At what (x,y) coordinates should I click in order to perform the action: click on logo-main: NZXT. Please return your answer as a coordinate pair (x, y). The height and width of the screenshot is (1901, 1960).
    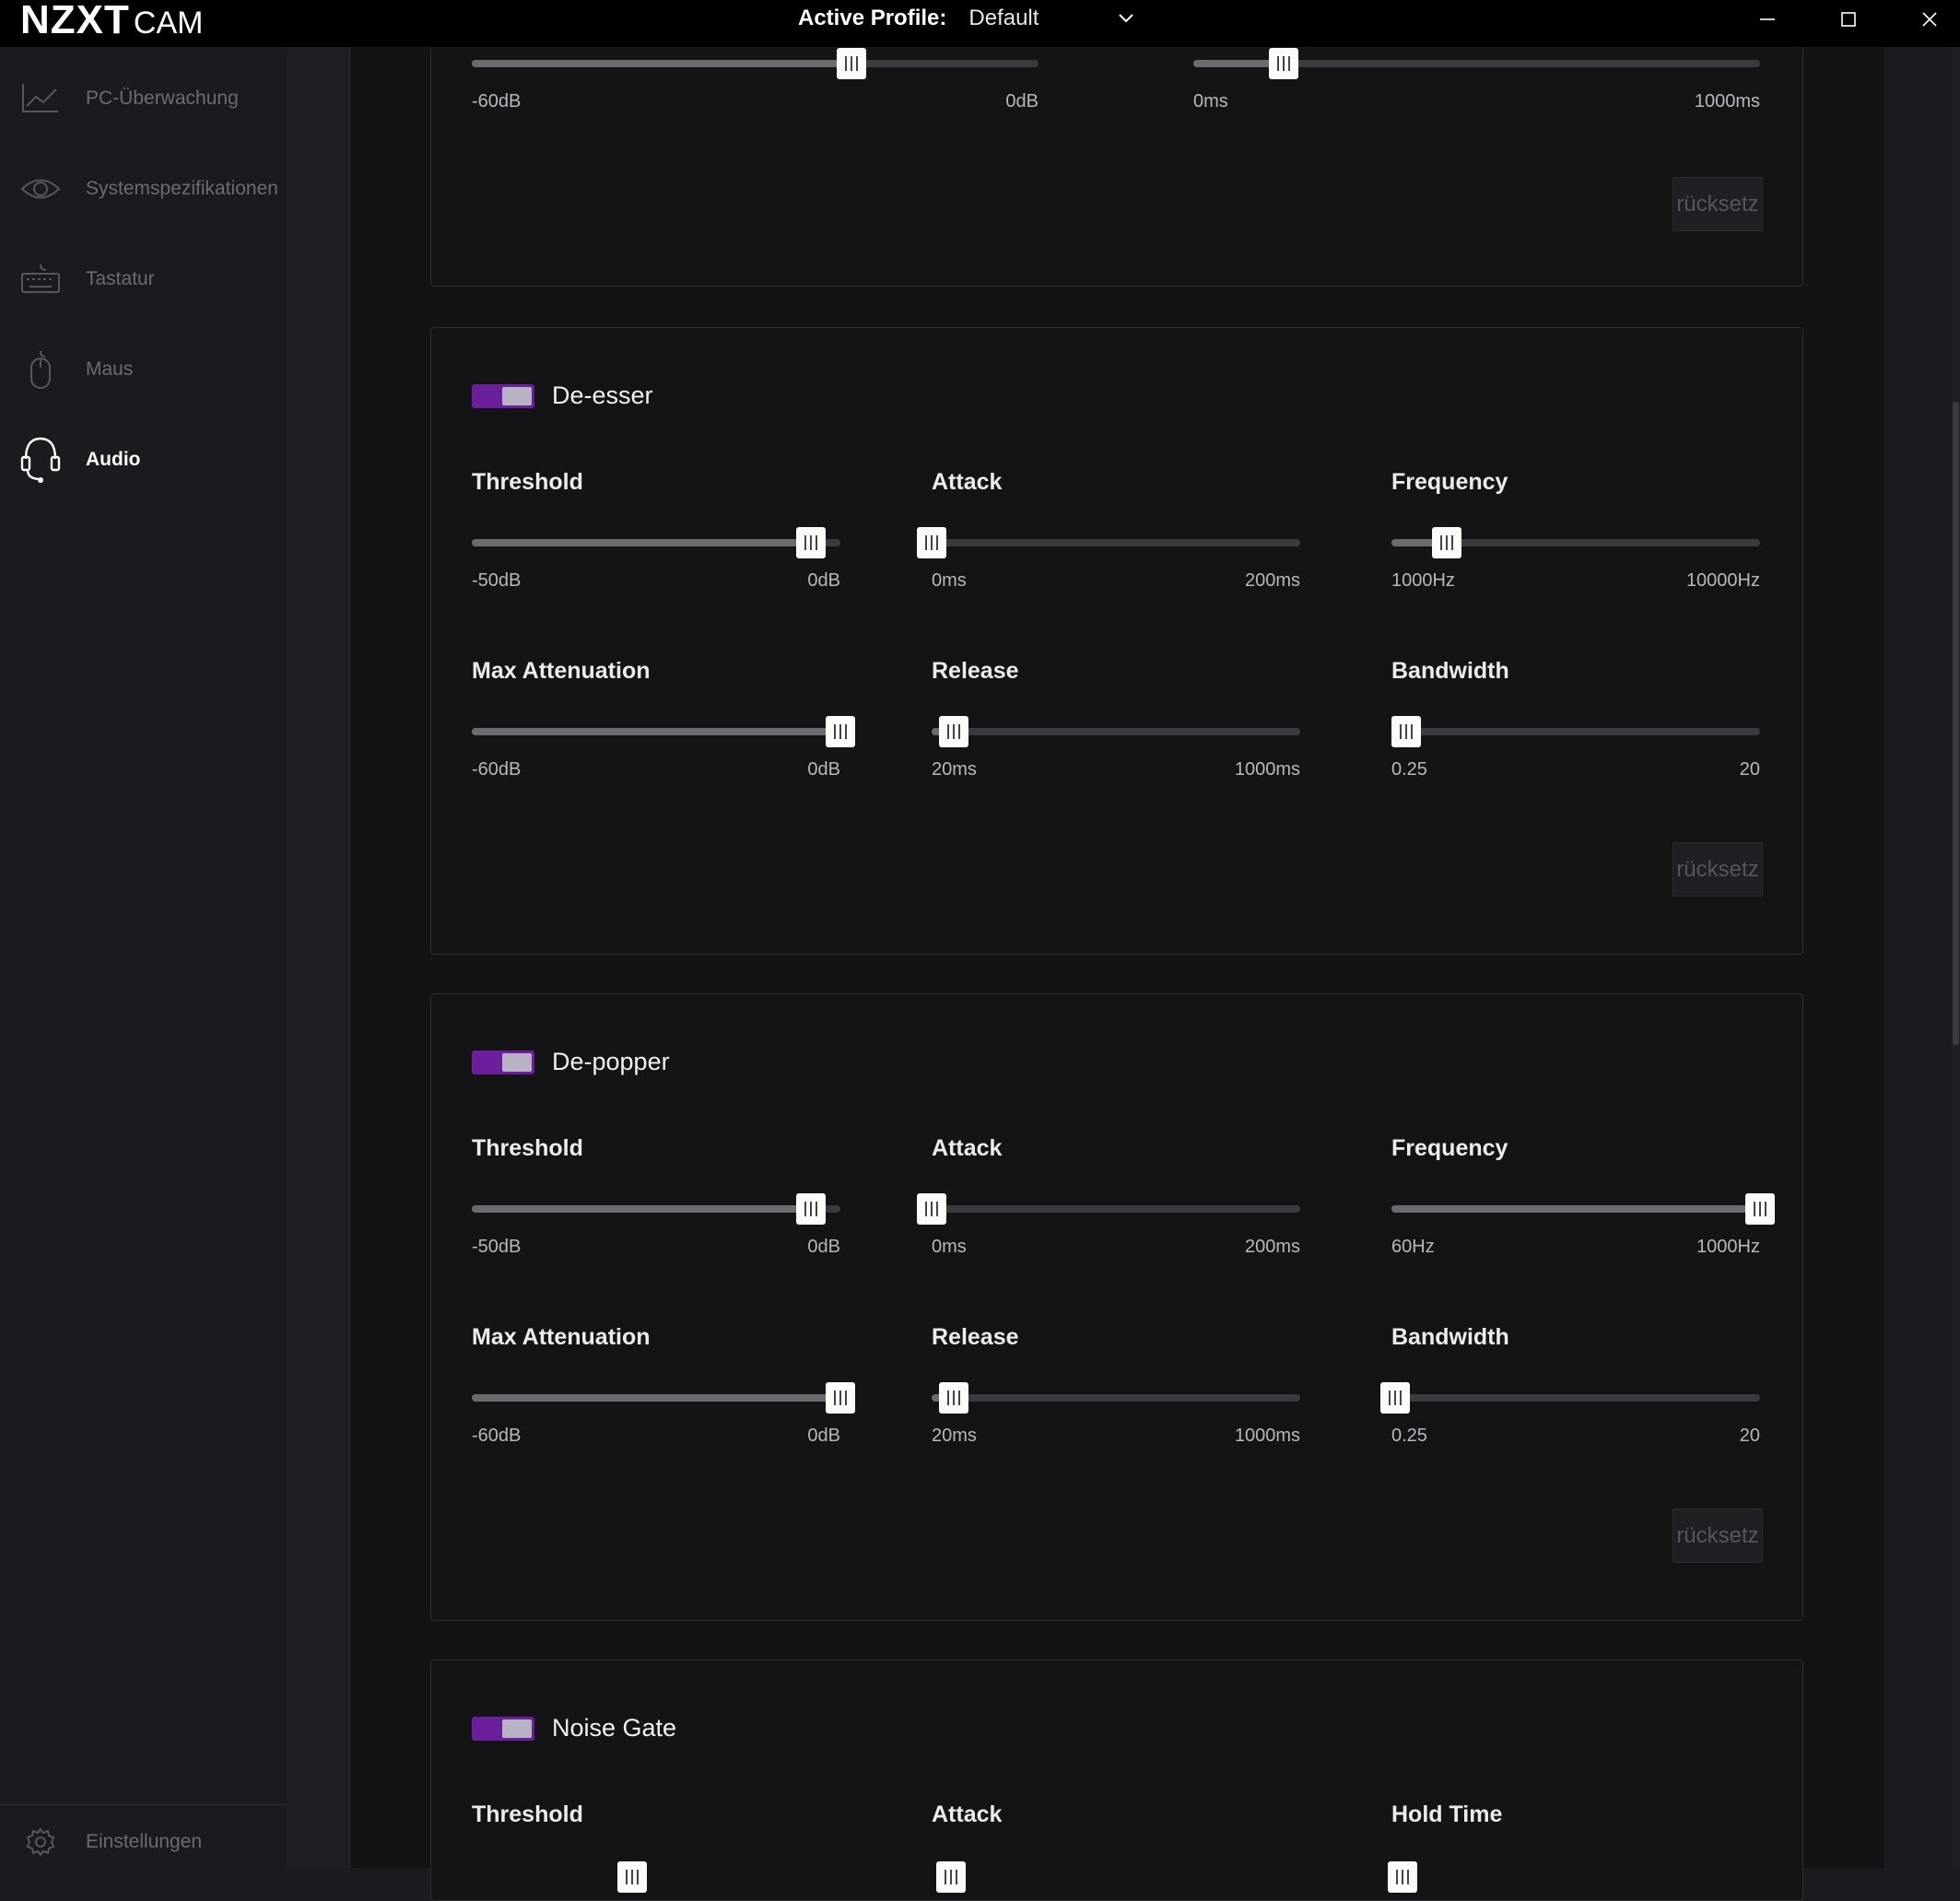
    Looking at the image, I should click on (75, 21).